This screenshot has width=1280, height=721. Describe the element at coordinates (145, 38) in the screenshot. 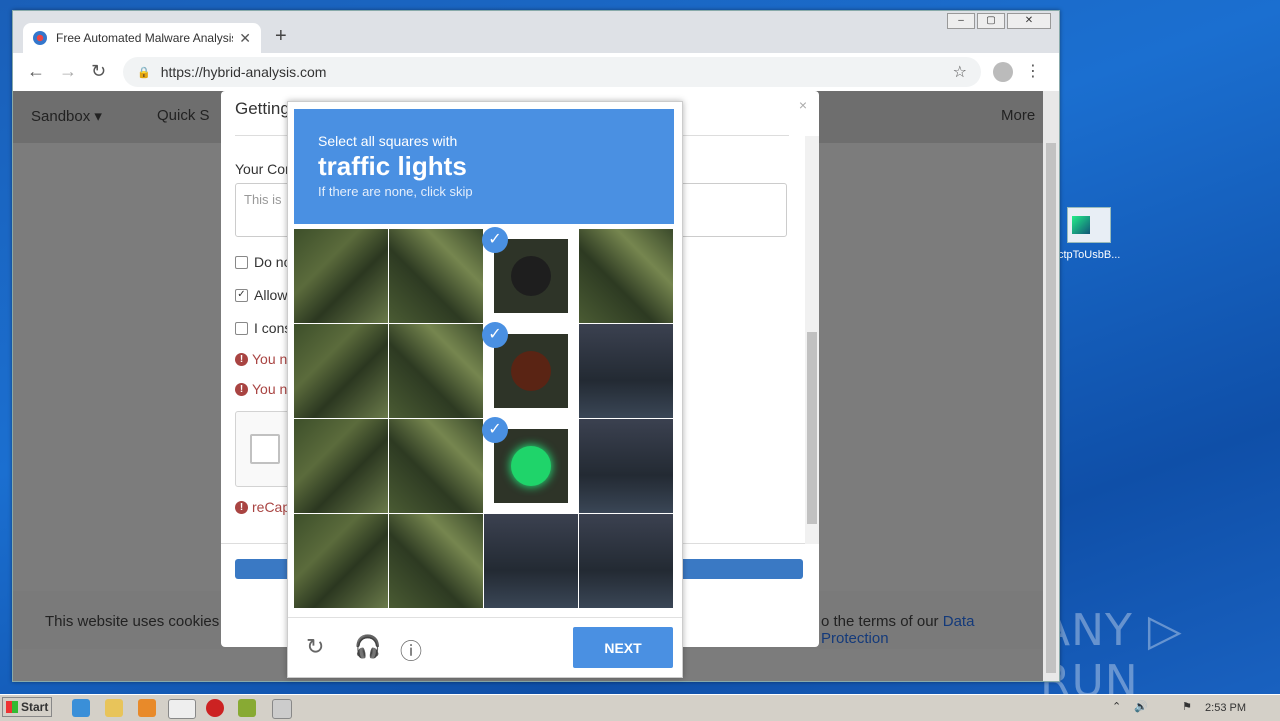

I see `tab-title: Free Automated Malware Analysis Service` at that location.